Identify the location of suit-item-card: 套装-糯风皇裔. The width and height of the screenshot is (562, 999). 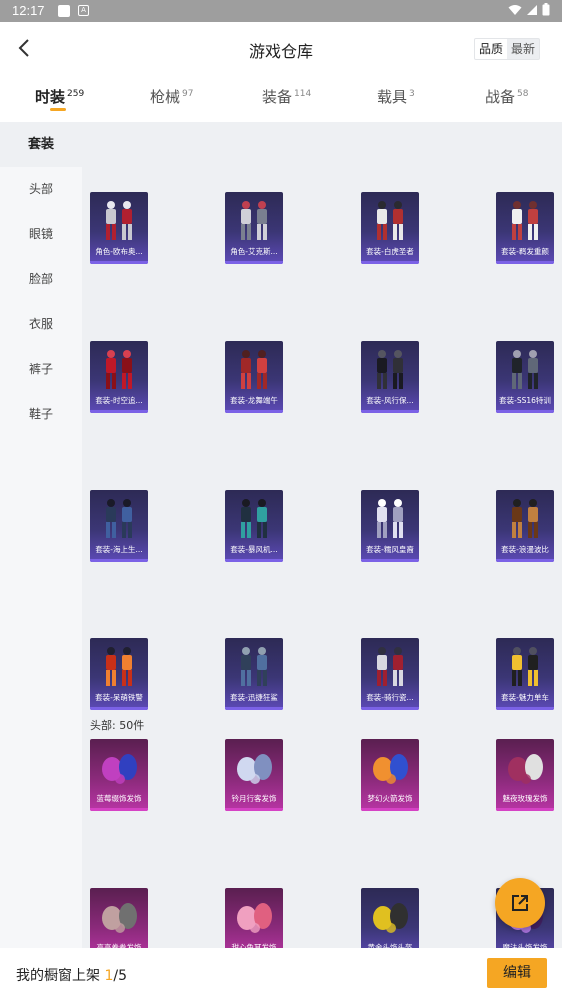
(390, 526).